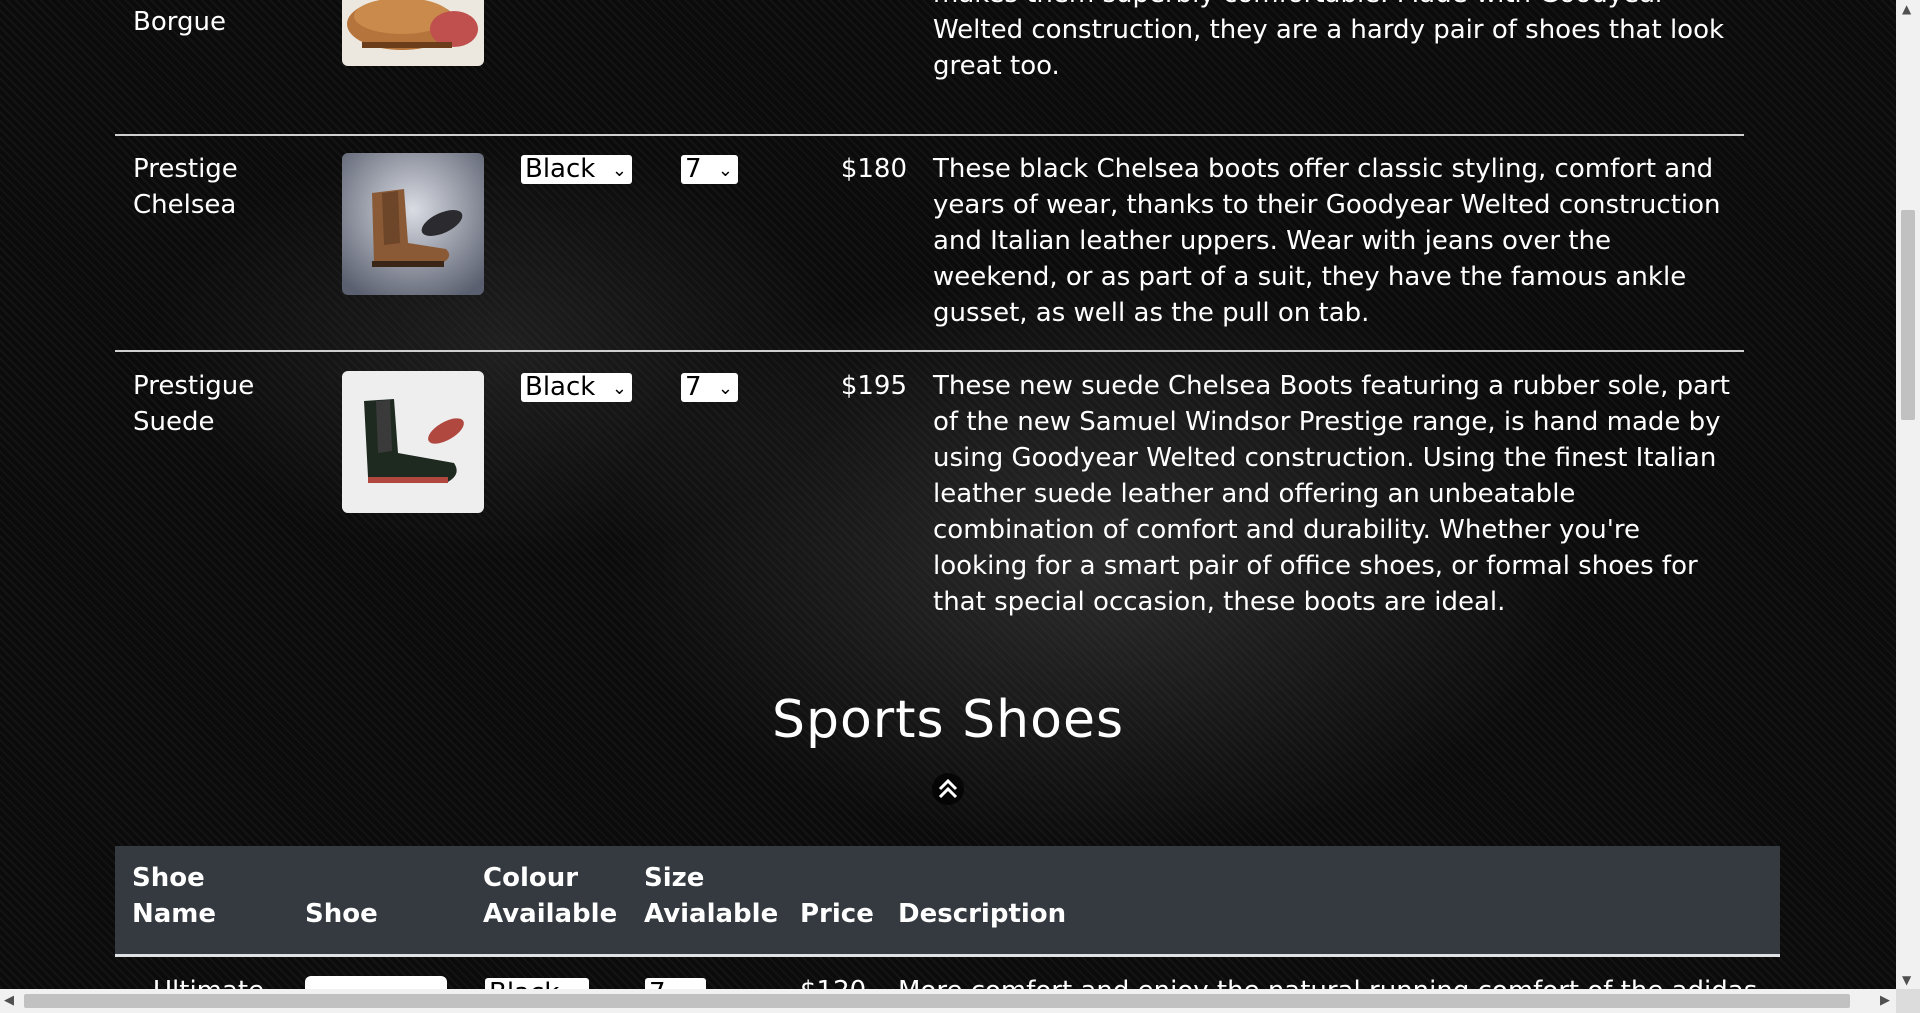 The height and width of the screenshot is (1013, 1920). I want to click on shoe-name: Prestigue Suede, so click(194, 404).